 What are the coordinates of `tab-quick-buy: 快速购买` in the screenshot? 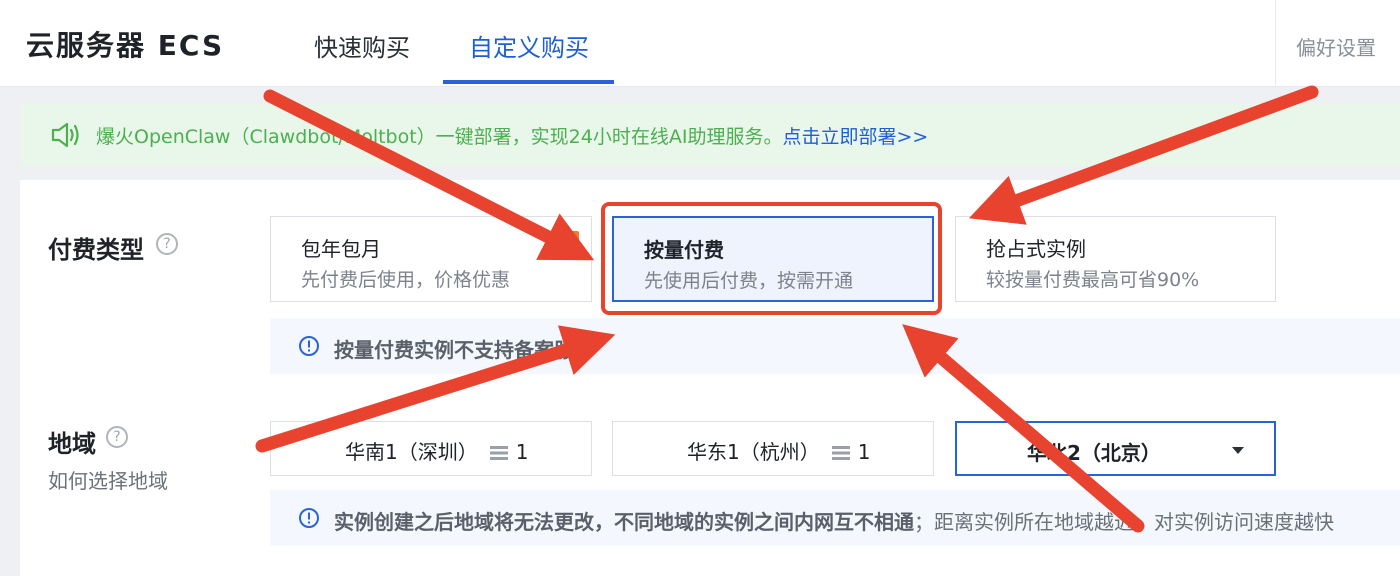 It's located at (362, 45).